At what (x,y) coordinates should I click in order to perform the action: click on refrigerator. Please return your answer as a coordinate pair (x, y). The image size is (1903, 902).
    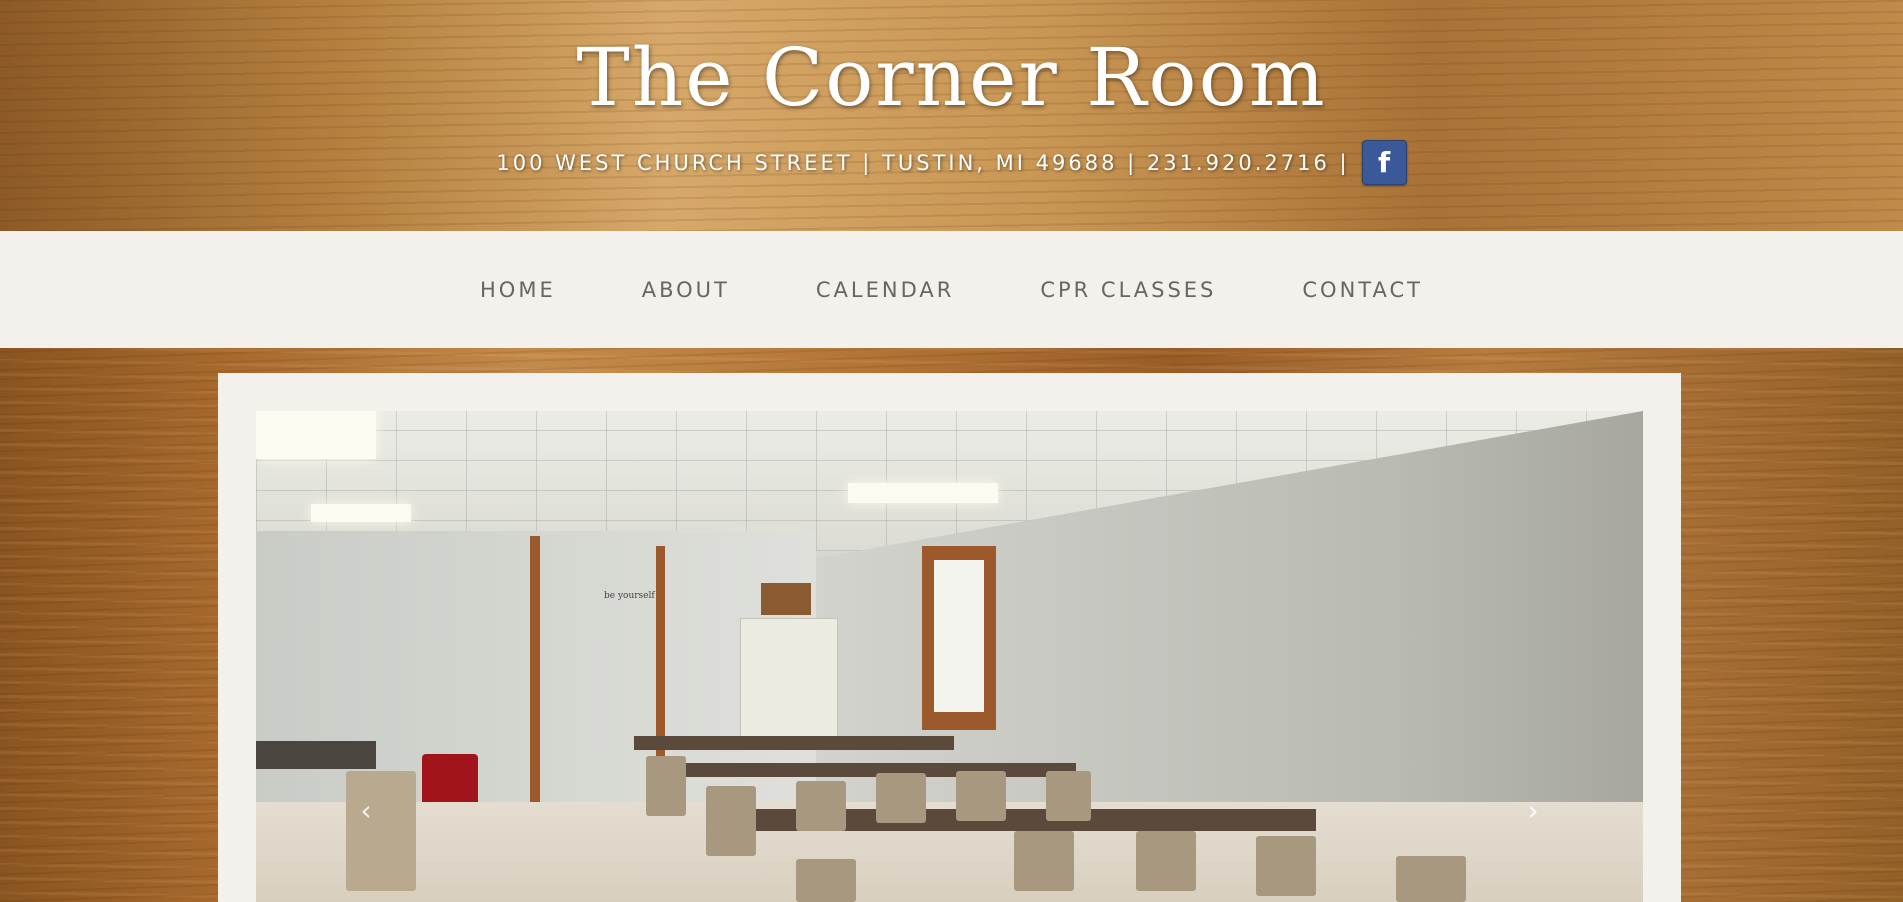
    Looking at the image, I should click on (789, 679).